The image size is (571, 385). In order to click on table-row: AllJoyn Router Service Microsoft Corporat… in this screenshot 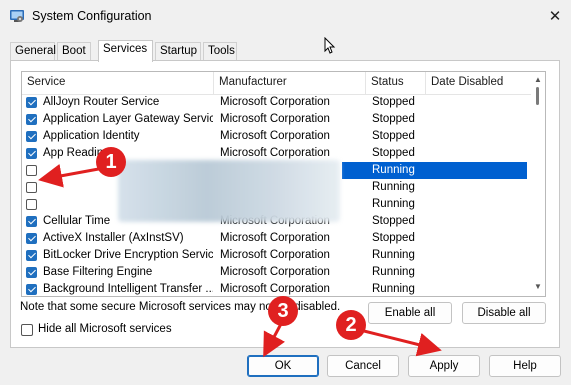, I will do `click(277, 102)`.